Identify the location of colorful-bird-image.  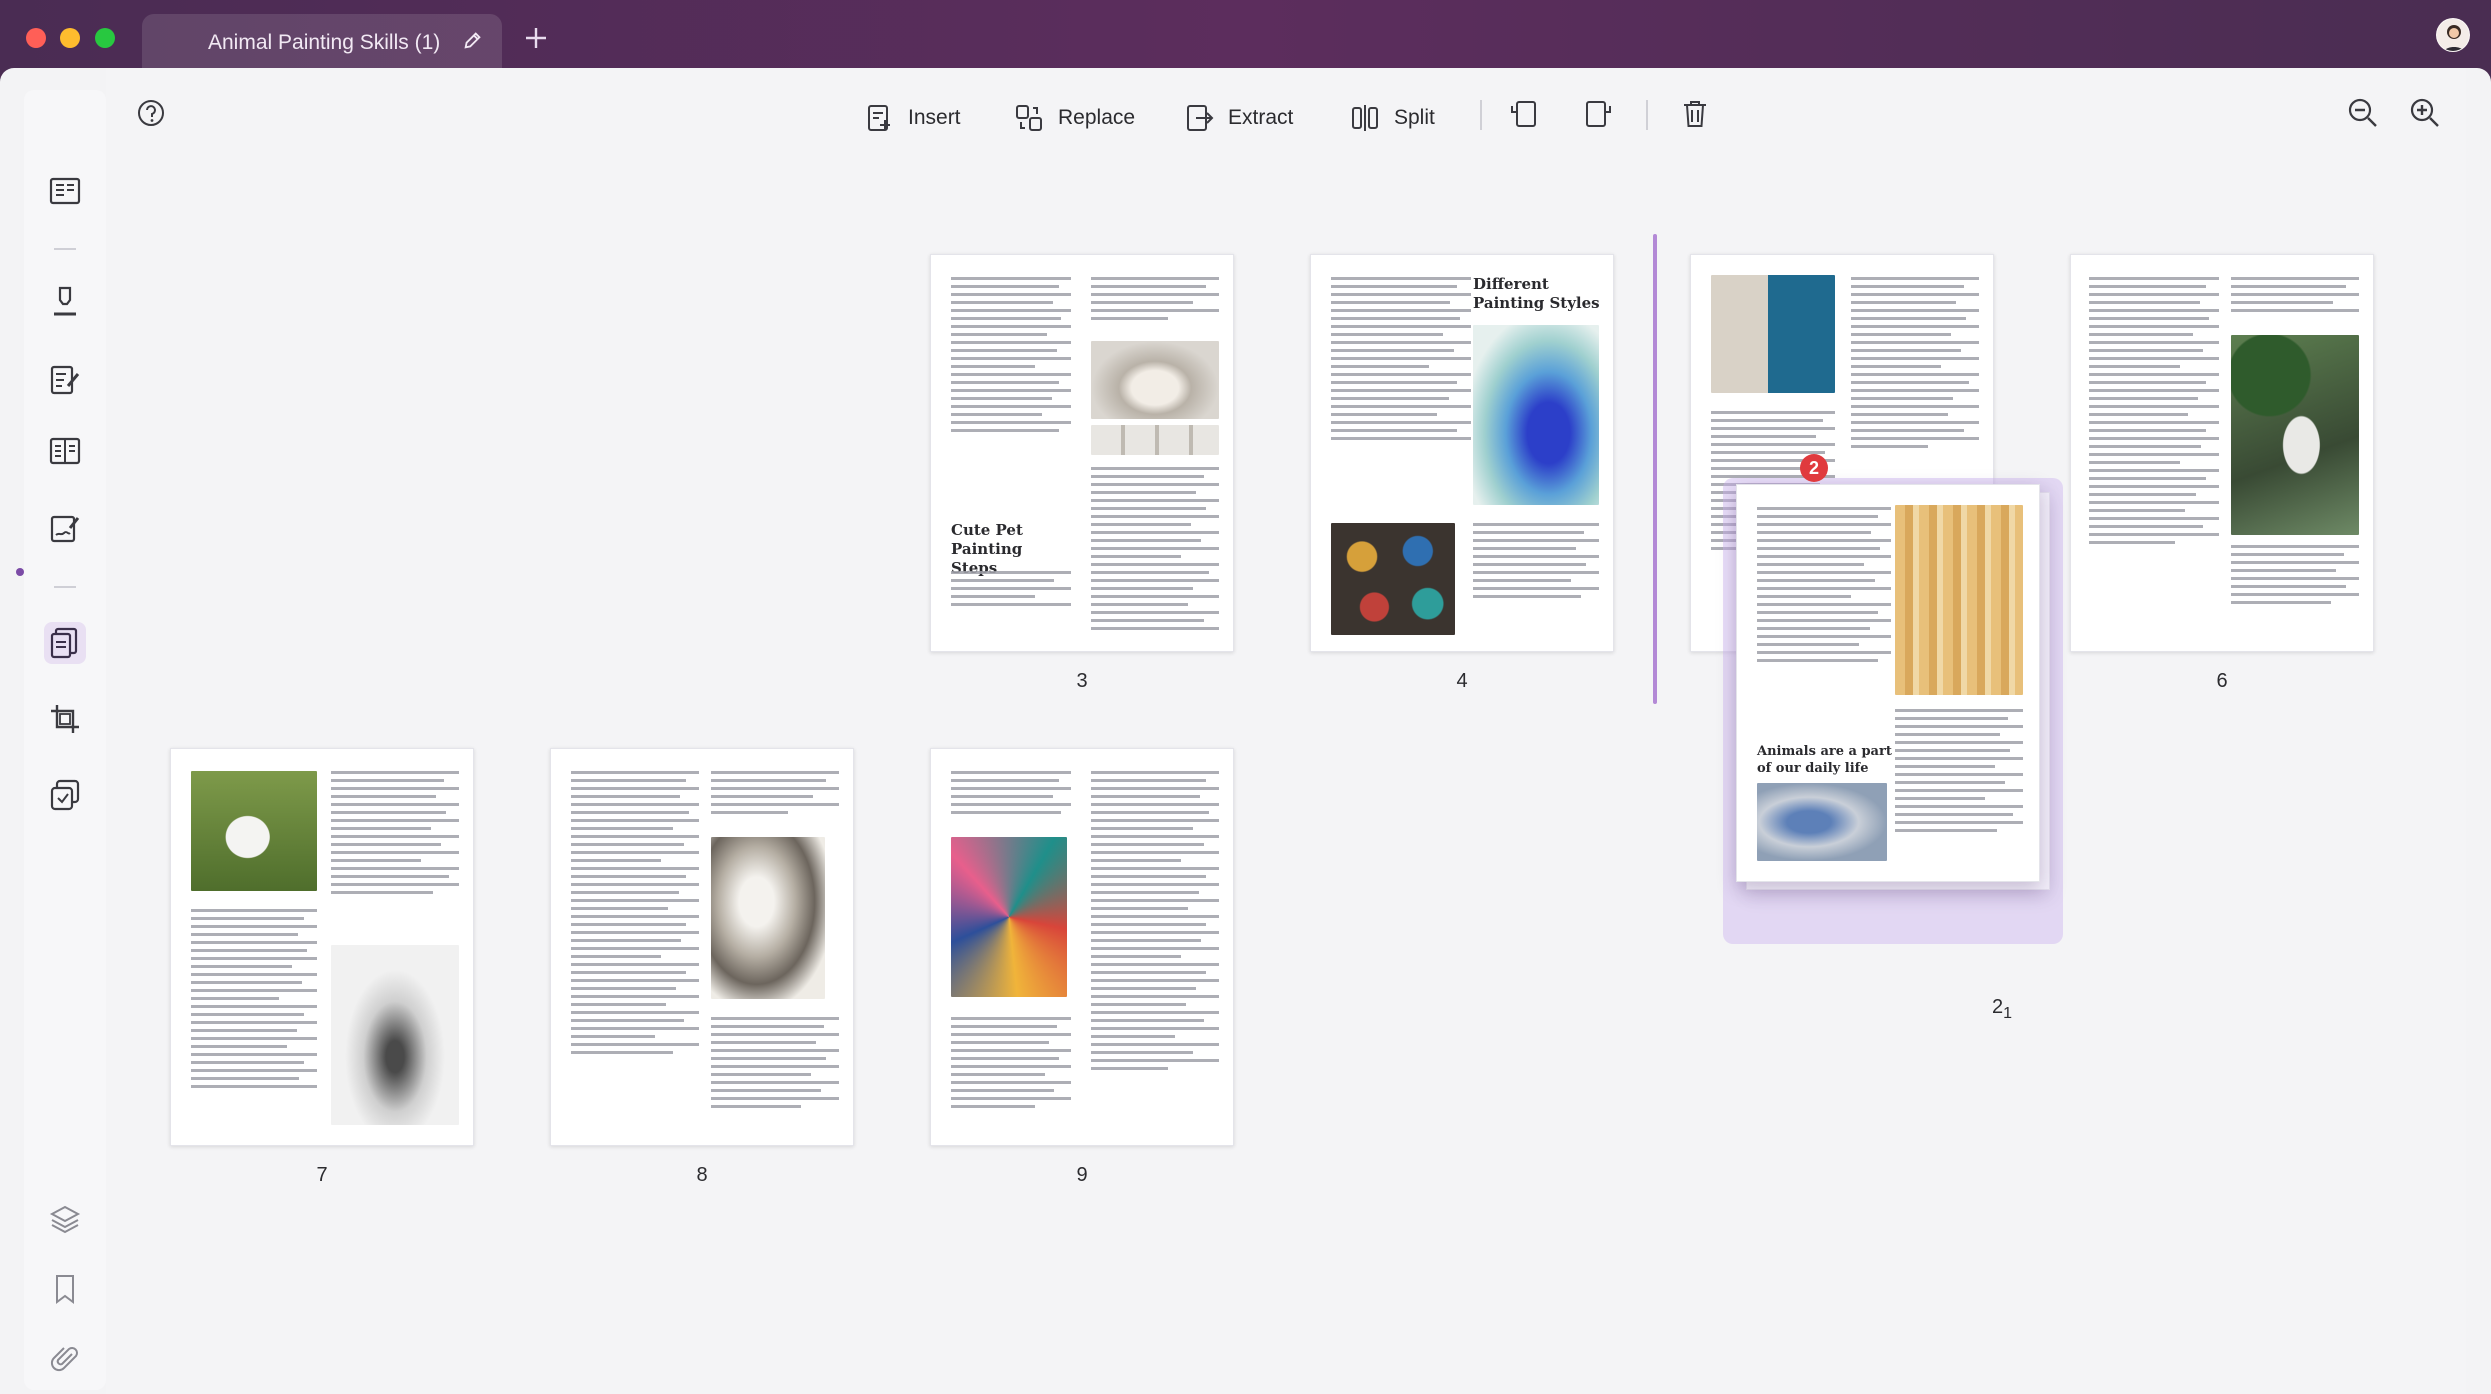
(1009, 917).